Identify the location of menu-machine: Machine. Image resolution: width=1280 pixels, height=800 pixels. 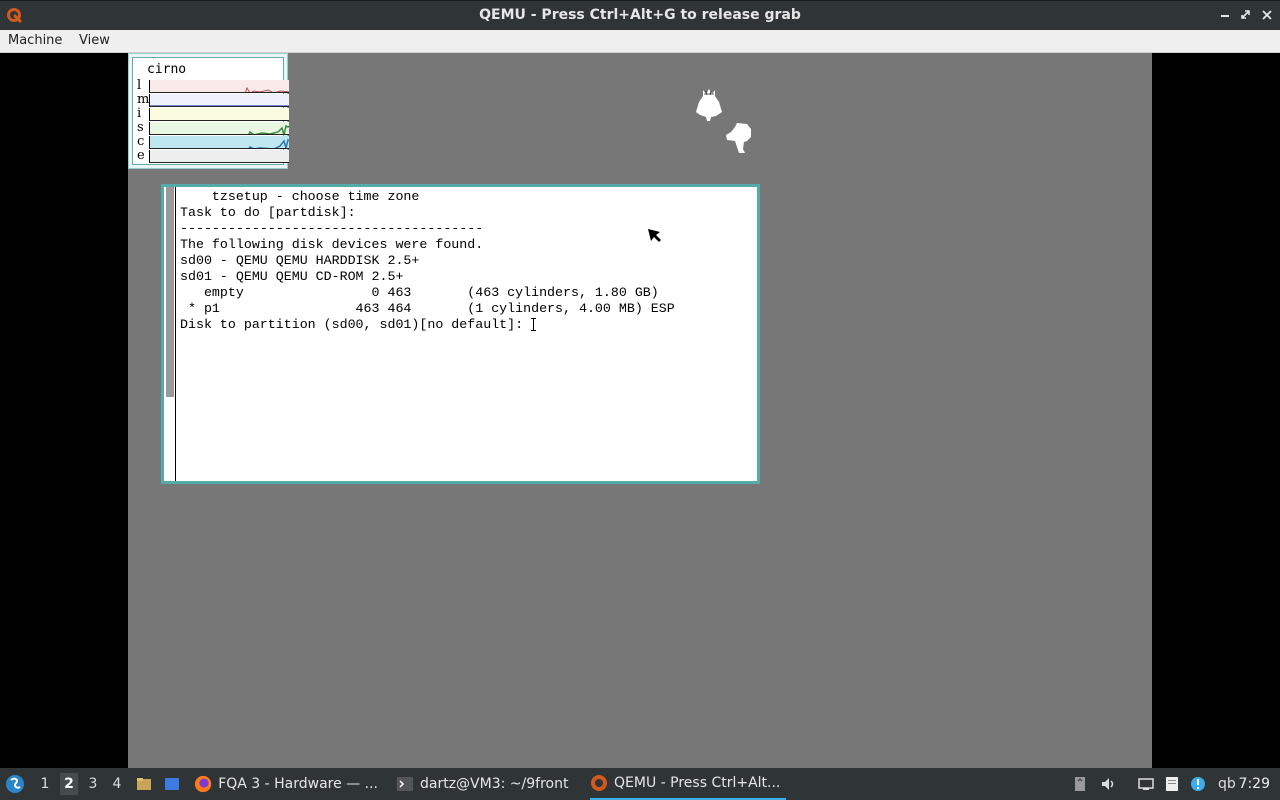
(35, 40).